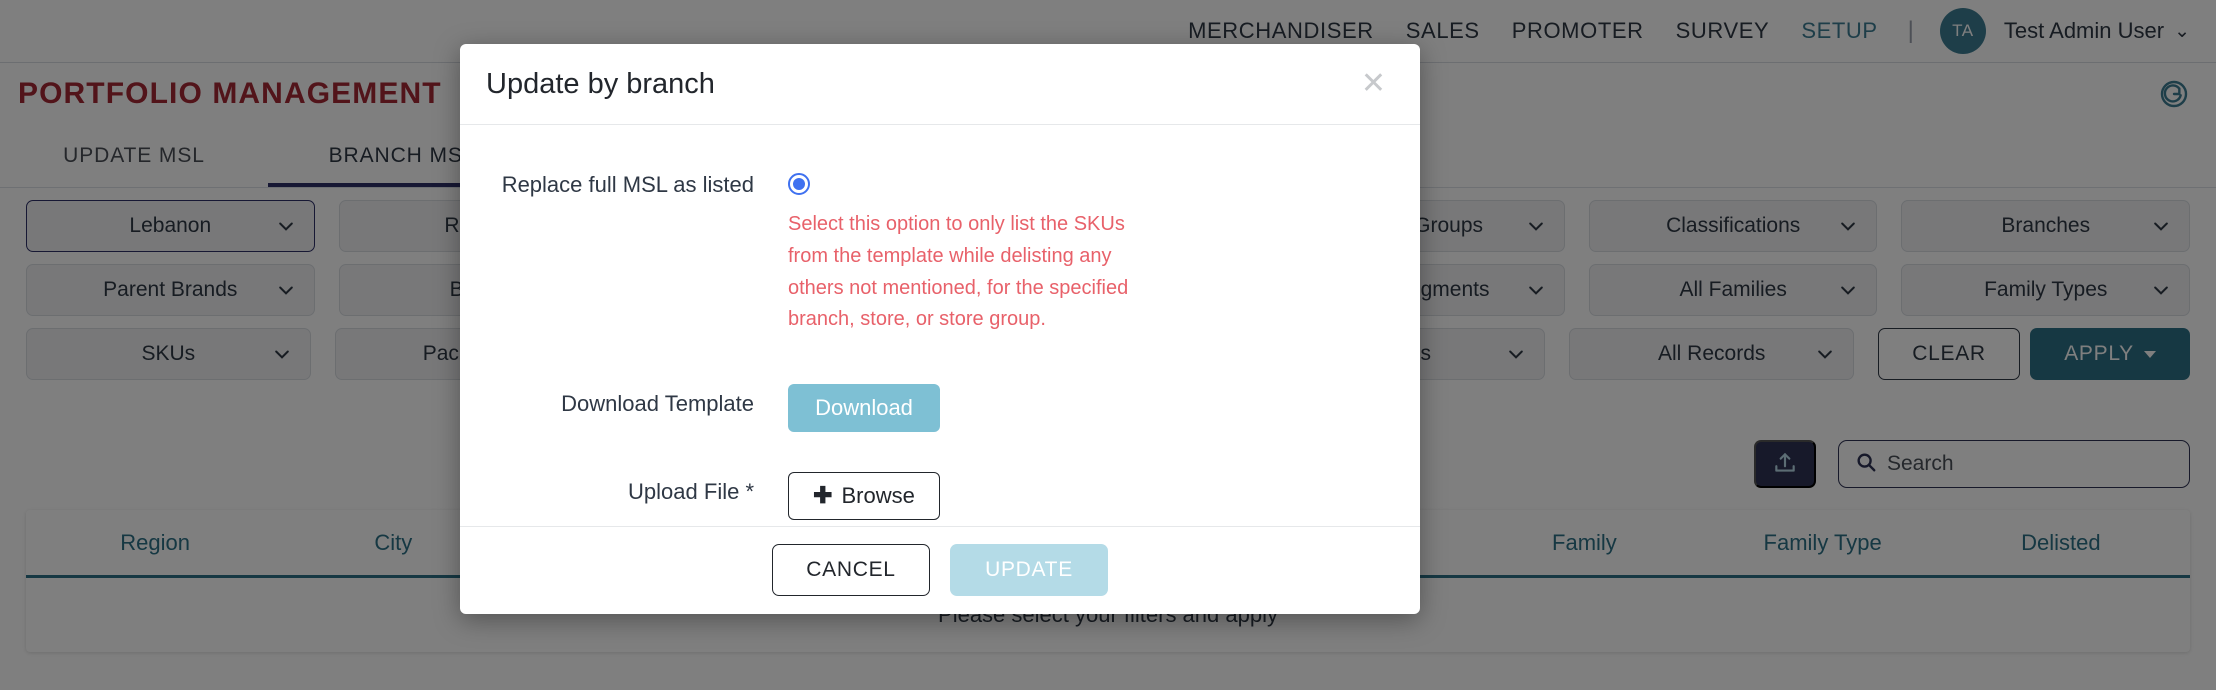  Describe the element at coordinates (1373, 84) in the screenshot. I see `close-icon: ✕` at that location.